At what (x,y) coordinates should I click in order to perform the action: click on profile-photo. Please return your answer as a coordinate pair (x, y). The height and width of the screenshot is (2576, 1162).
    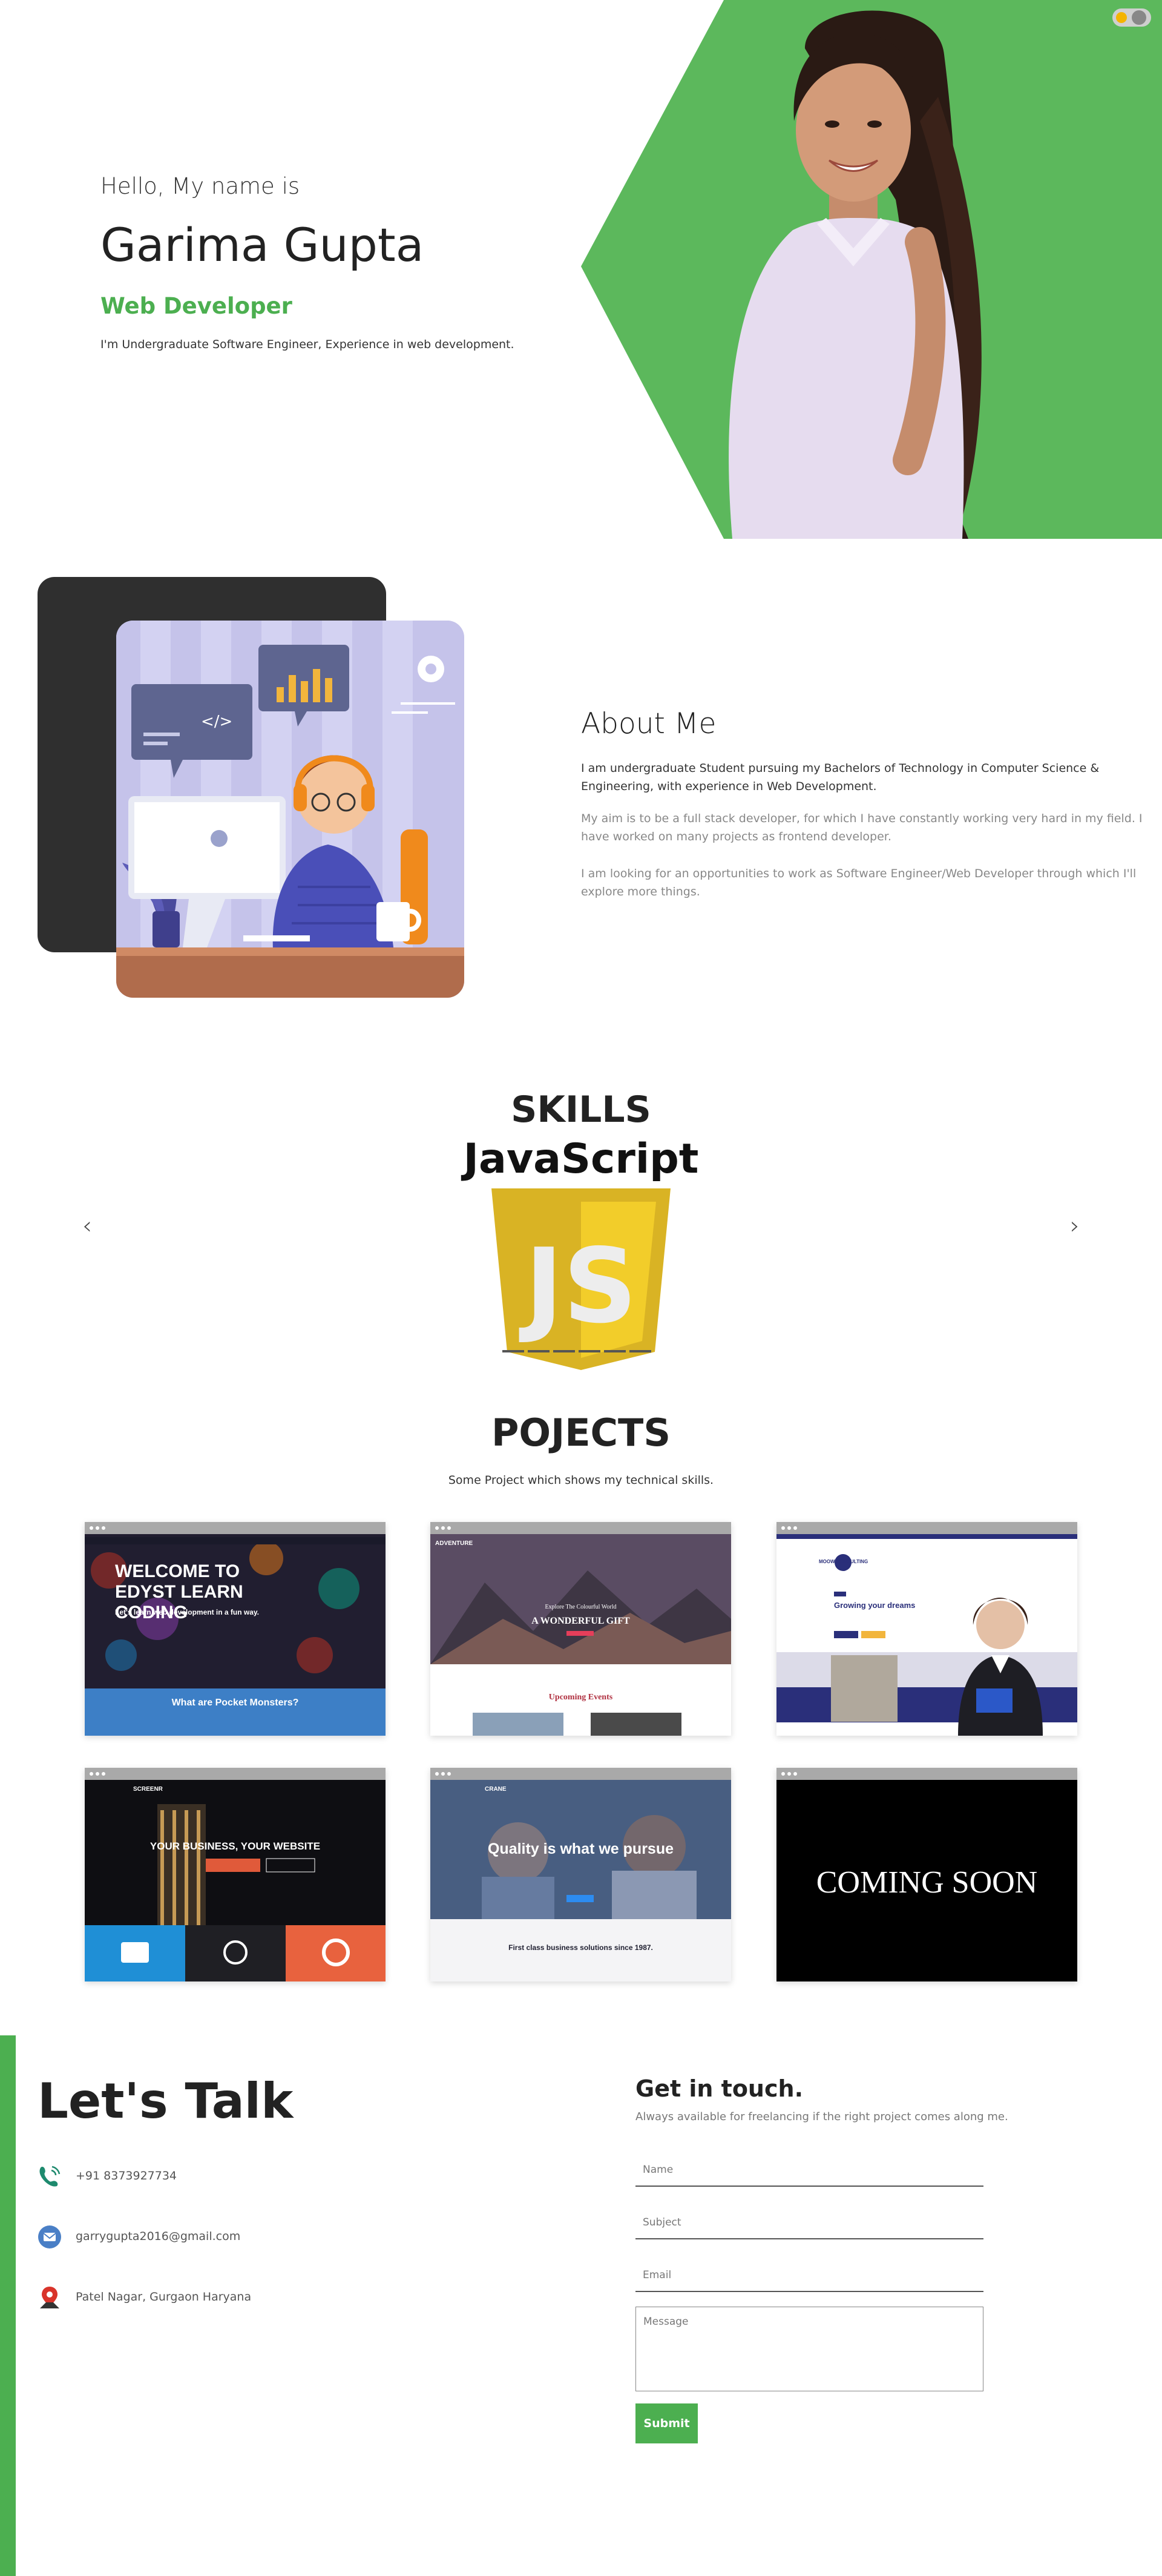
    Looking at the image, I should click on (856, 274).